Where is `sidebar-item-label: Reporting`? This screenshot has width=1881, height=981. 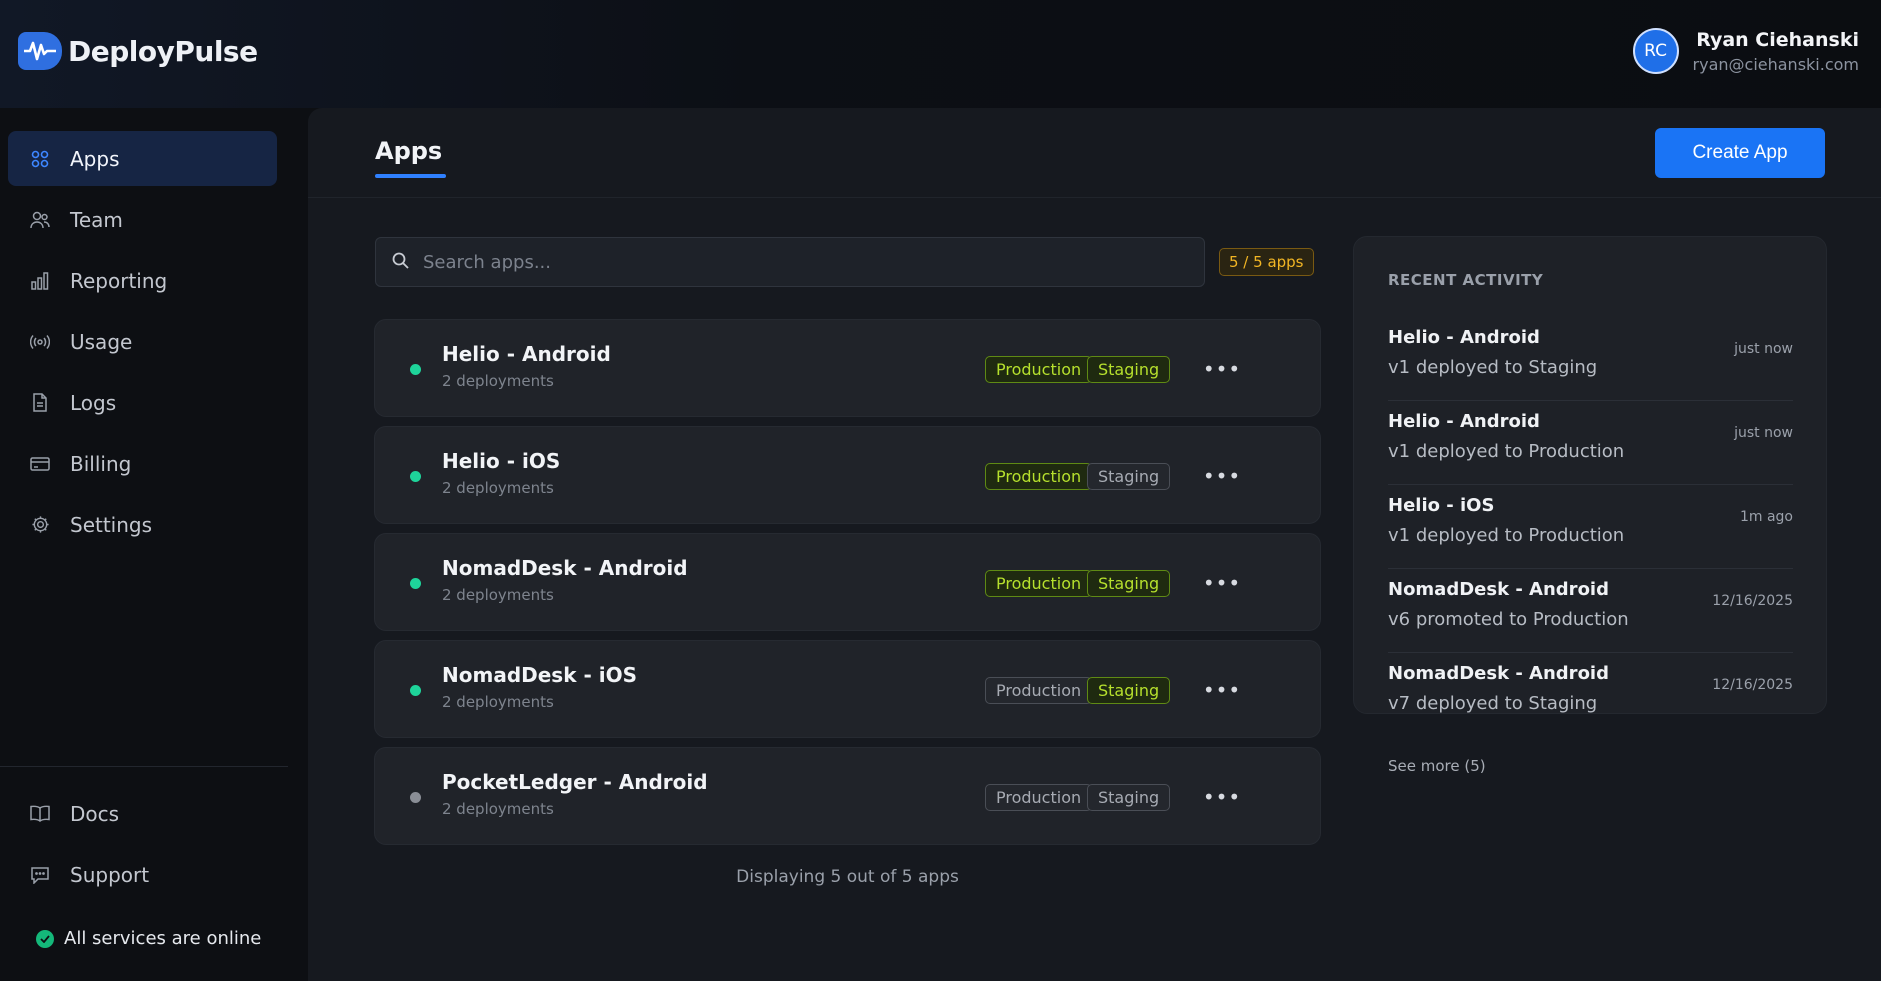 sidebar-item-label: Reporting is located at coordinates (119, 280).